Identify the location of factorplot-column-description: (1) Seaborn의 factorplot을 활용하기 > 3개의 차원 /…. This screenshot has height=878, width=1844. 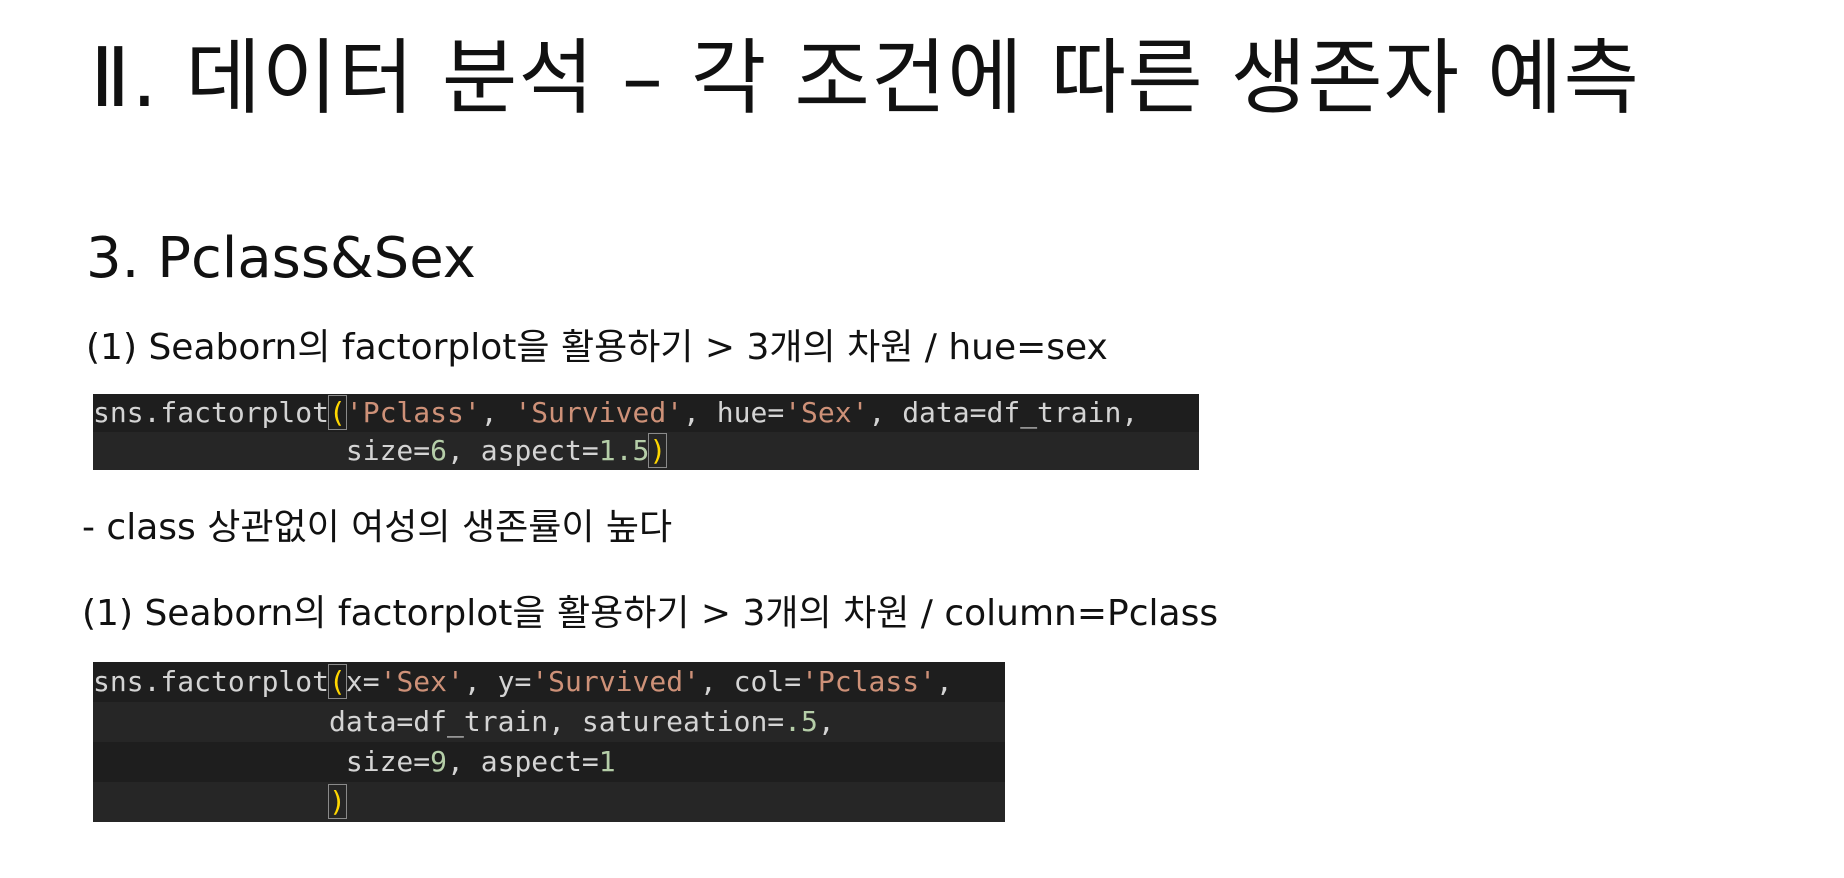
(650, 613).